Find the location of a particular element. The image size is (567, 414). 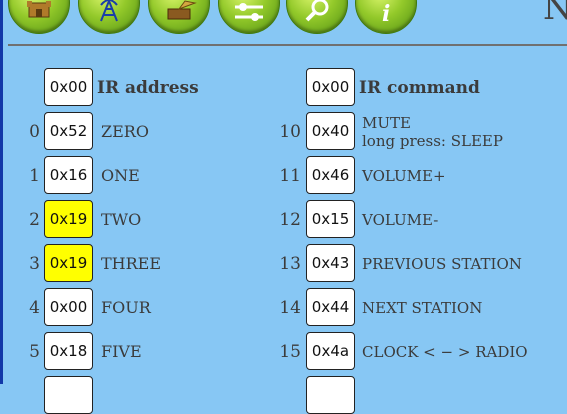

magnifier-button is located at coordinates (317, 17).